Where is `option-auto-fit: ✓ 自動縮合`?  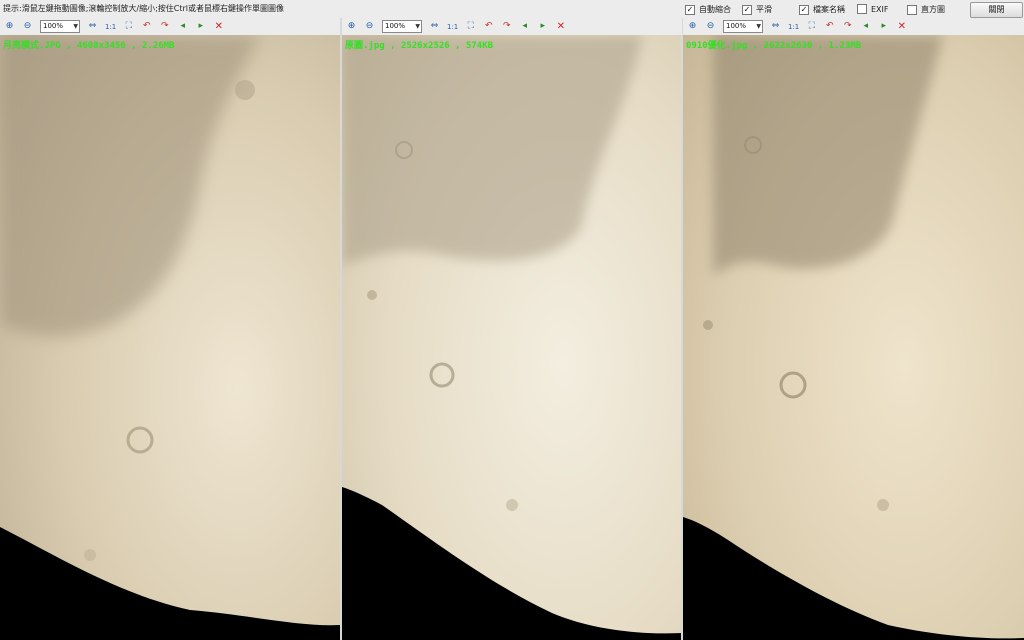
option-auto-fit: ✓ 自動縮合 is located at coordinates (708, 9).